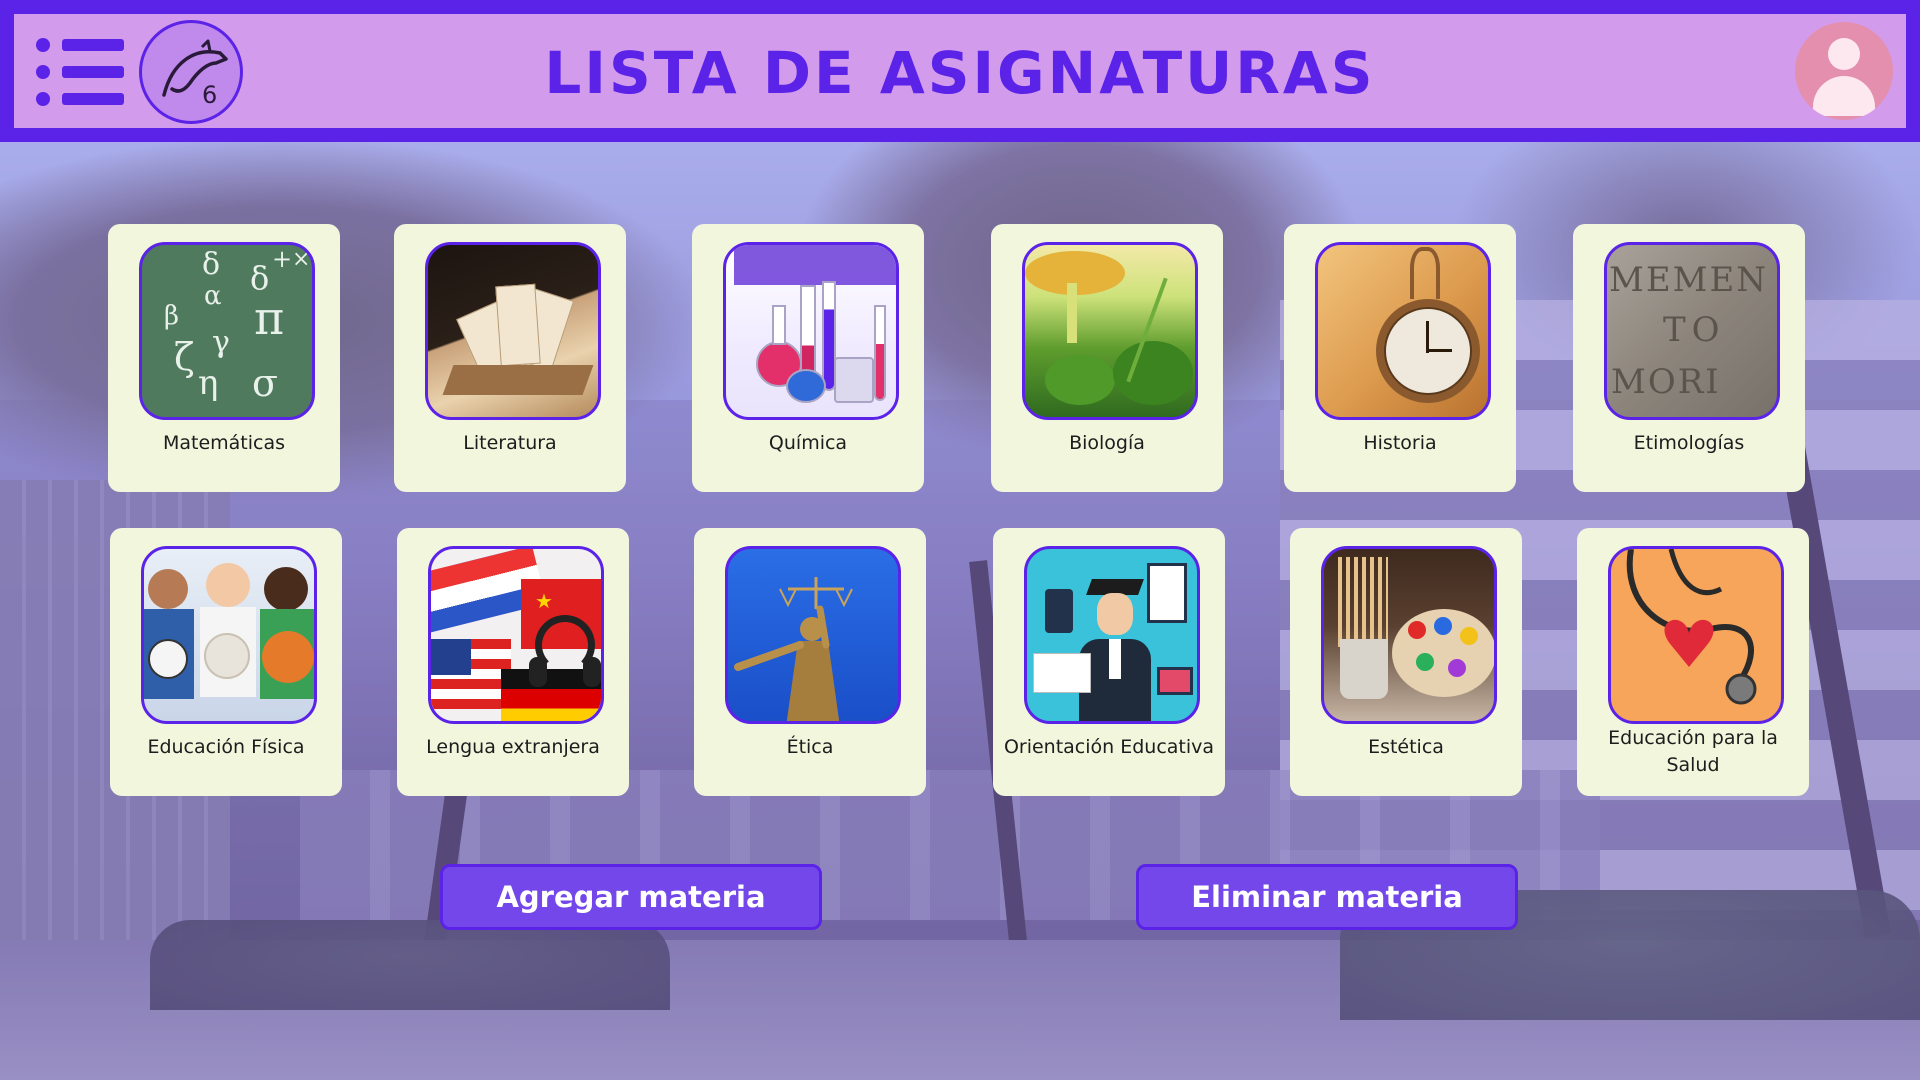  What do you see at coordinates (209, 95) in the screenshot?
I see `logo-number: 6` at bounding box center [209, 95].